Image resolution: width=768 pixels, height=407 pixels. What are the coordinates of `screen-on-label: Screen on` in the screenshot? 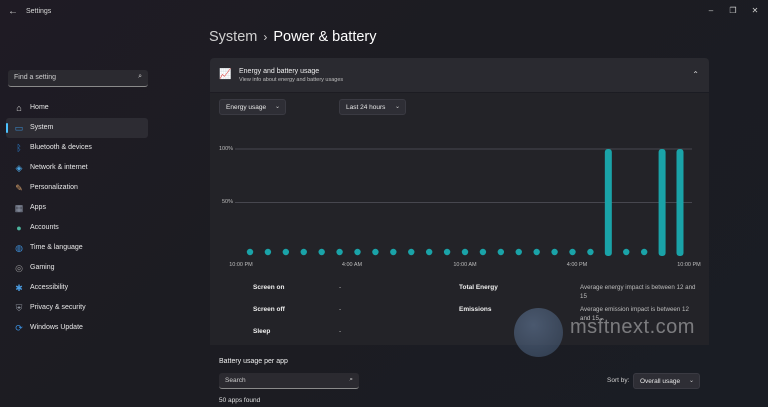 It's located at (269, 287).